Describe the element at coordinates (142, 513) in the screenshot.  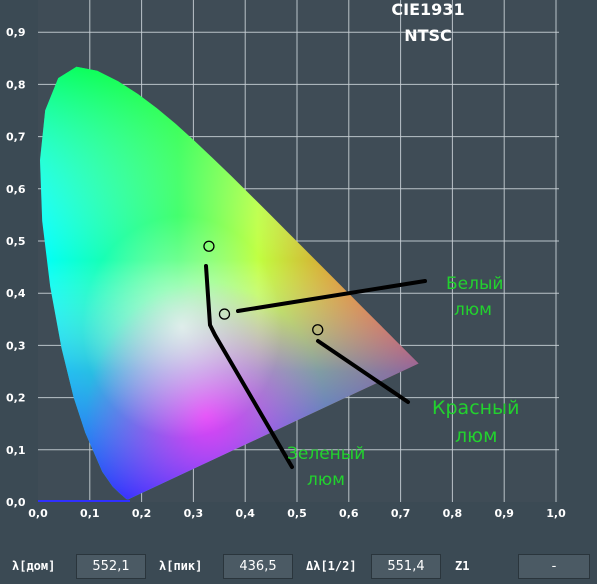
I see `x-tick-label: 0,2` at that location.